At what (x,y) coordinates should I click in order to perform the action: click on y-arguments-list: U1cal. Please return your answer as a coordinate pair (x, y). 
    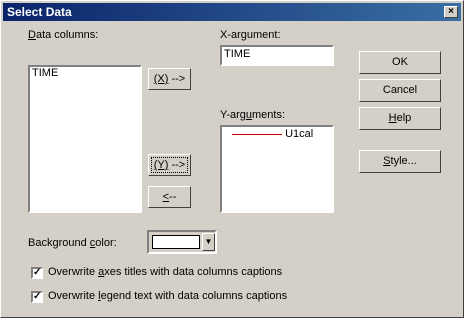
    Looking at the image, I should click on (277, 169).